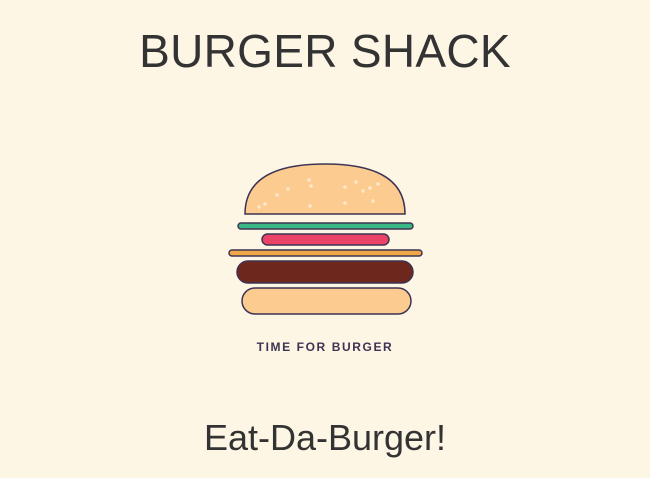  I want to click on bottom-bun, so click(326, 301).